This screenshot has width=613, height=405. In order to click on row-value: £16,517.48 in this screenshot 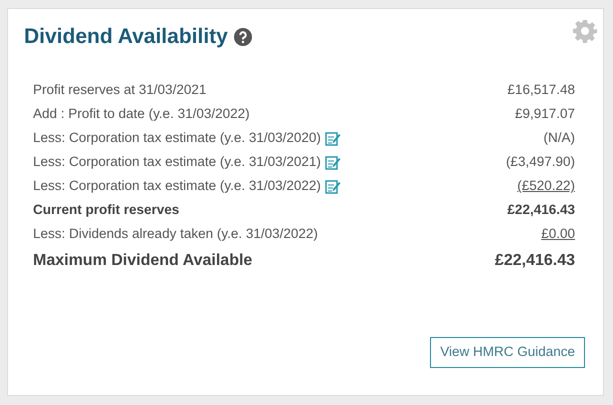, I will do `click(541, 90)`.